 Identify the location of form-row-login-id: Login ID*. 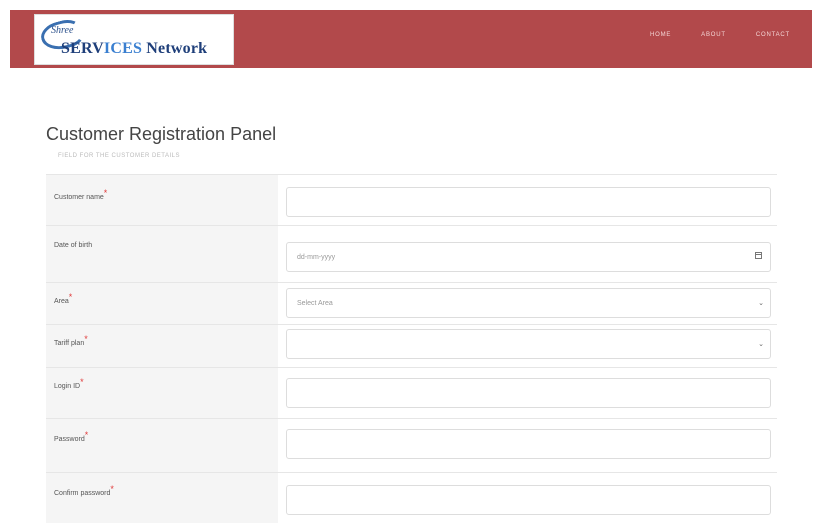
(411, 392).